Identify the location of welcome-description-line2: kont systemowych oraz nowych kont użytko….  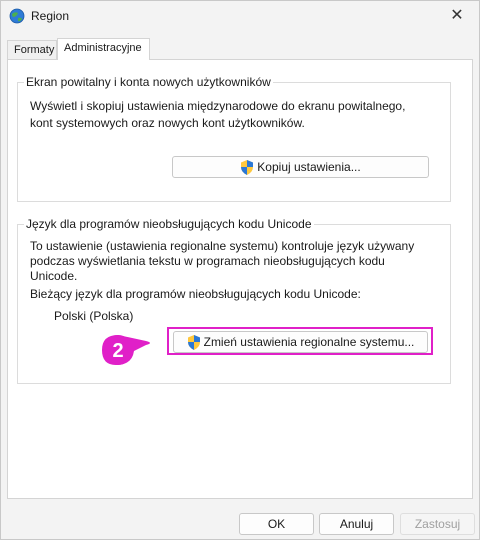
(167, 123).